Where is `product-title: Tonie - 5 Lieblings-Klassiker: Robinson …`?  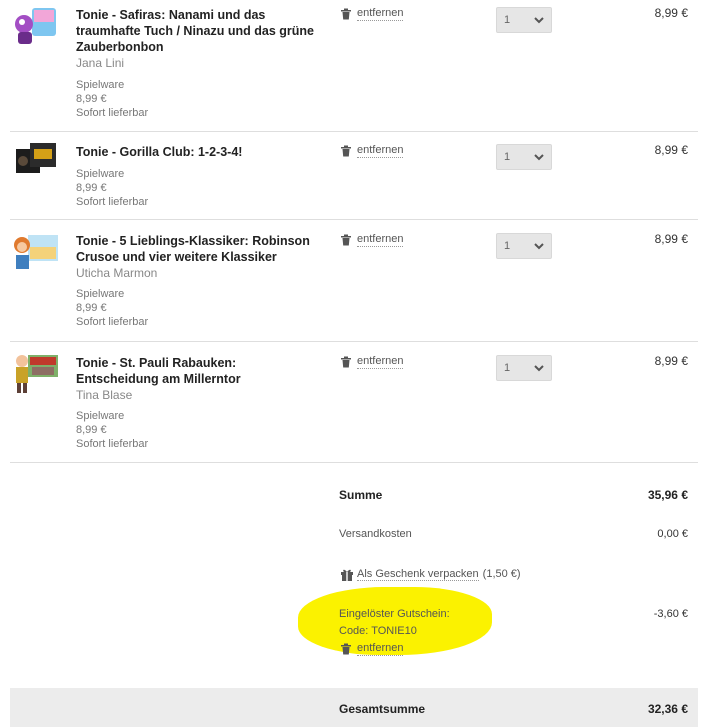
product-title: Tonie - 5 Lieblings-Klassiker: Robinson … is located at coordinates (196, 249).